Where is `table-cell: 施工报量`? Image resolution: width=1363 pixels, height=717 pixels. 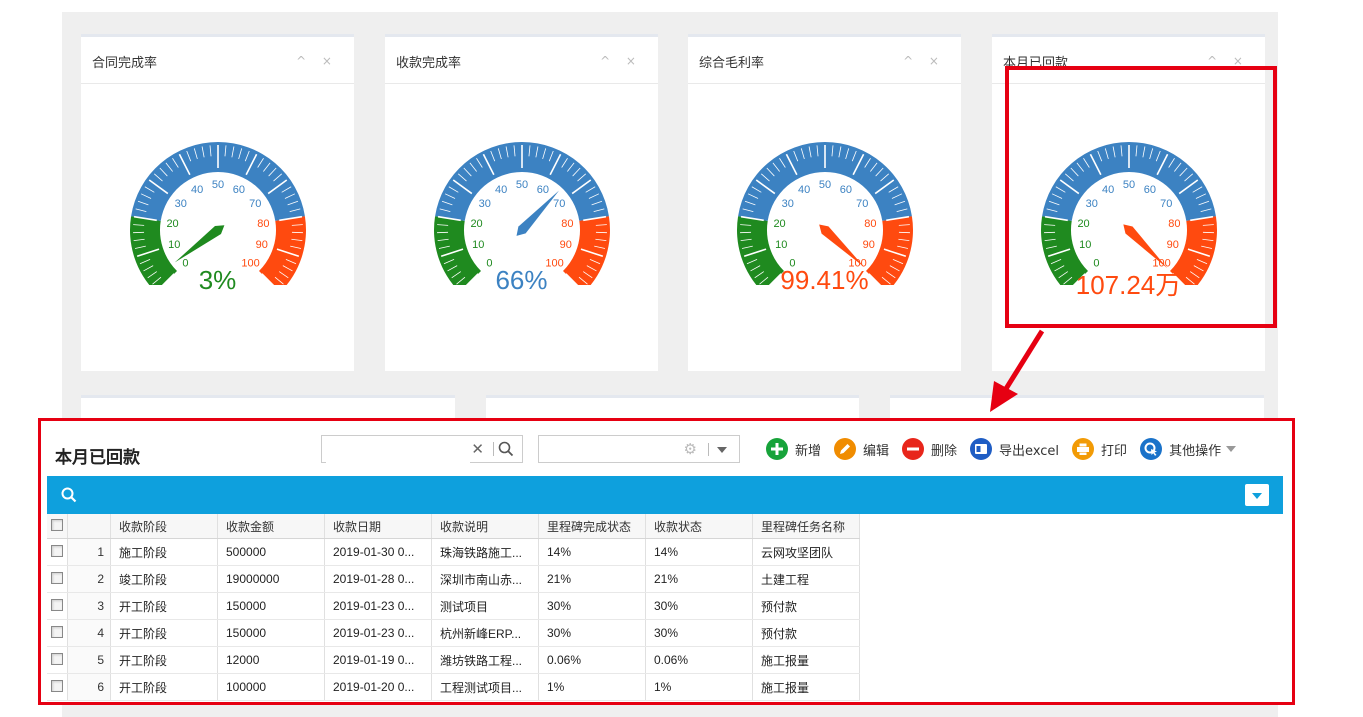
table-cell: 施工报量 is located at coordinates (806, 660).